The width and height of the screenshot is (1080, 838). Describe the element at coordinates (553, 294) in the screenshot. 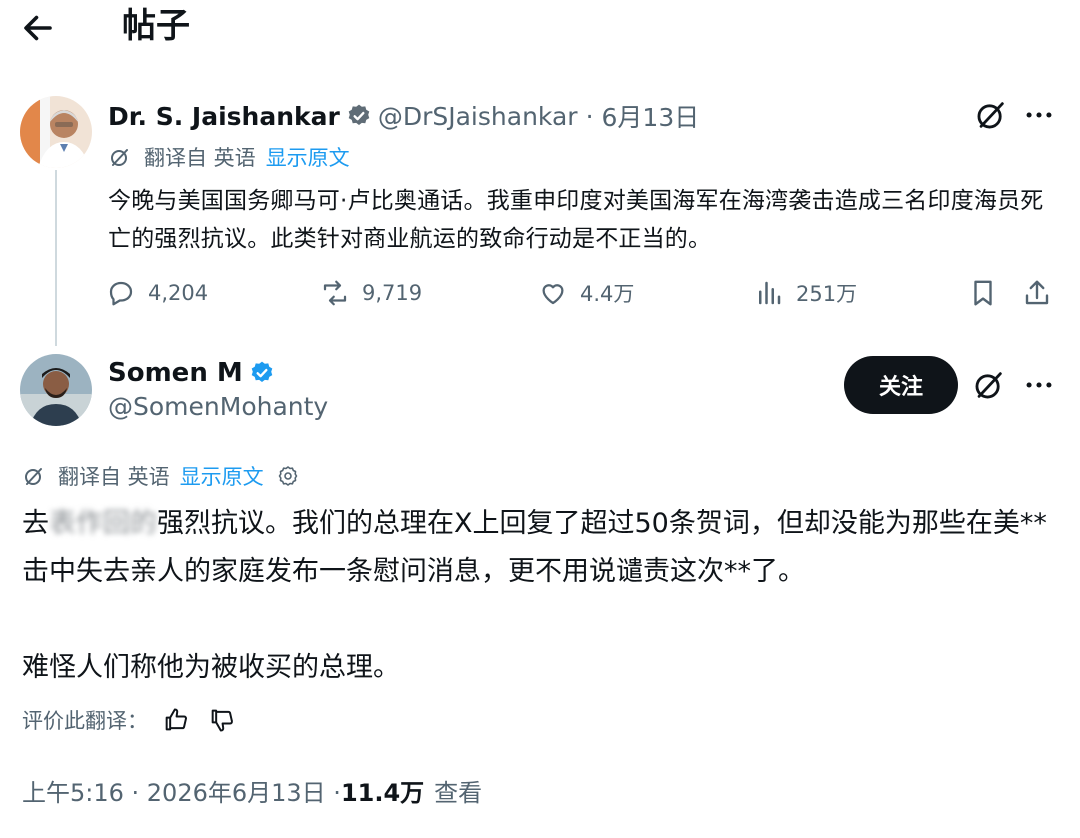

I see `heart-icon` at that location.